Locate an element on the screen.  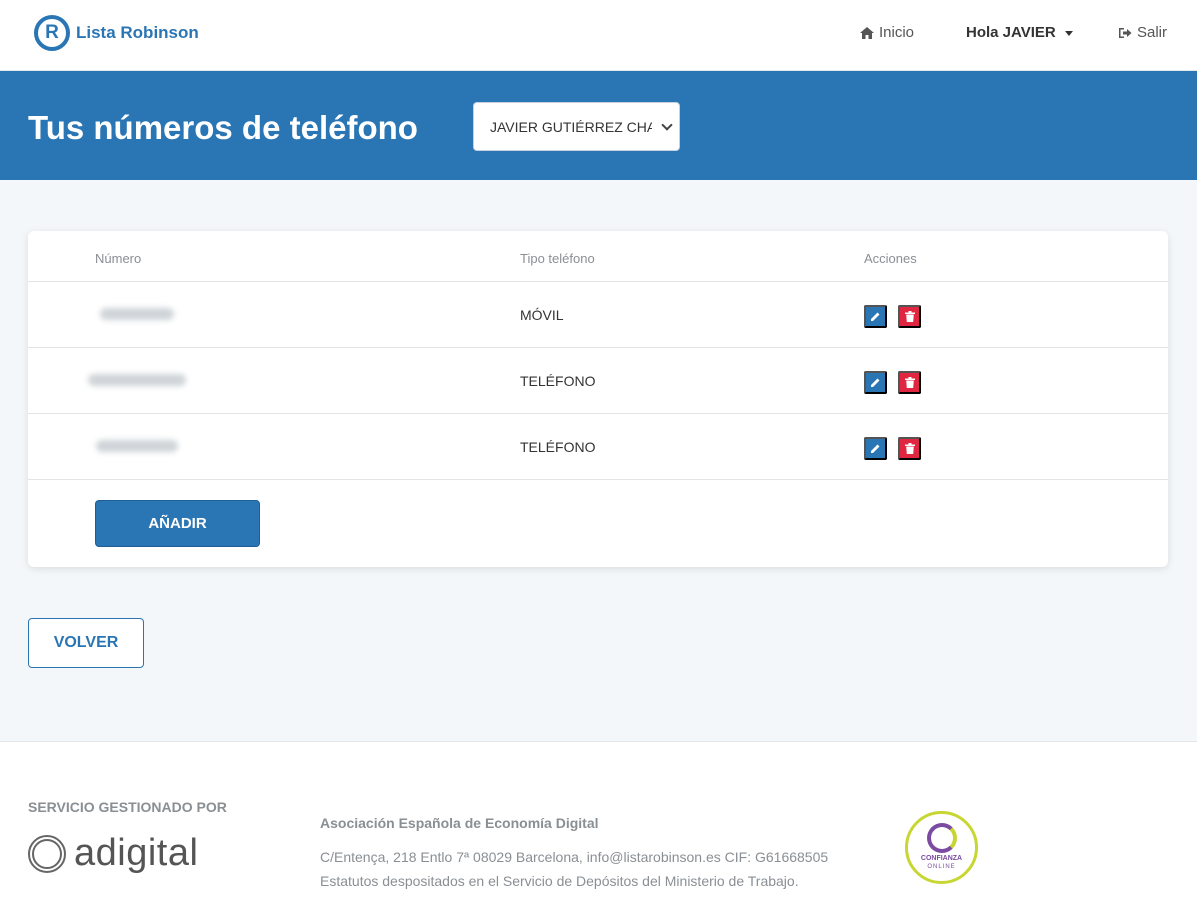
nav-home-link: Inicio is located at coordinates (887, 32).